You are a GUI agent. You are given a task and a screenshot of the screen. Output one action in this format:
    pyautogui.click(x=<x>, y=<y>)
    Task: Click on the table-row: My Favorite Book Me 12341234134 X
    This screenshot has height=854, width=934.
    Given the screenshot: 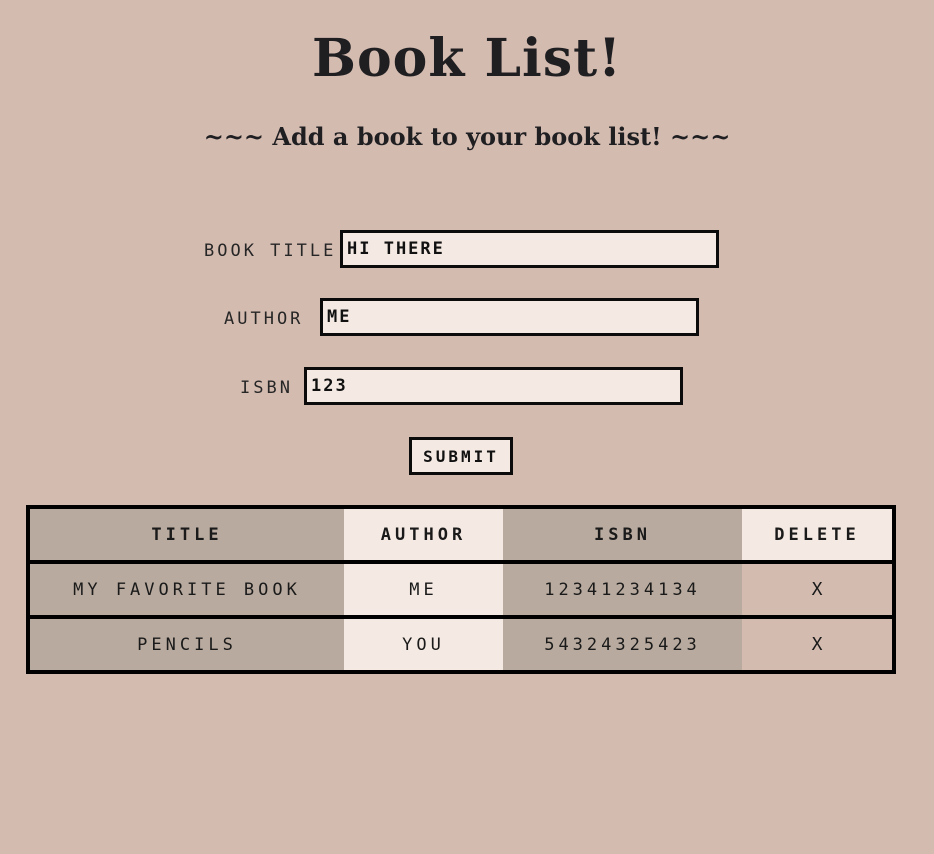 What is the action you would take?
    pyautogui.click(x=461, y=588)
    